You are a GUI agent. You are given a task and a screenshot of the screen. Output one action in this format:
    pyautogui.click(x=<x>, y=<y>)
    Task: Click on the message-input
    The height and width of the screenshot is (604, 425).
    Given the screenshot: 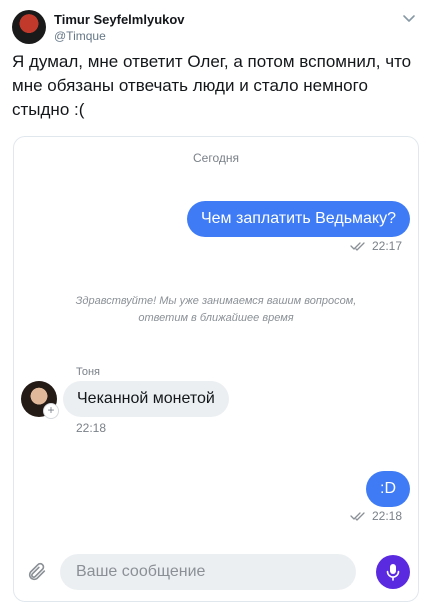 What is the action you would take?
    pyautogui.click(x=208, y=572)
    